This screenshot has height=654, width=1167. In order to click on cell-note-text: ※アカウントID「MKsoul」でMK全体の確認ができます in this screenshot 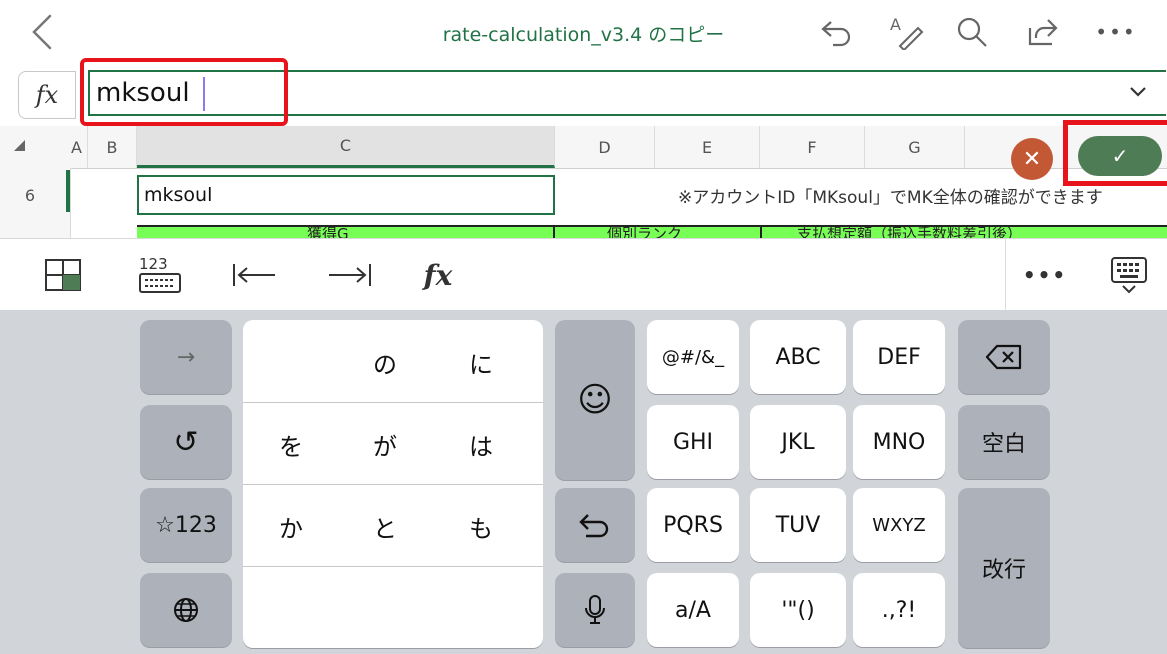, I will do `click(890, 198)`.